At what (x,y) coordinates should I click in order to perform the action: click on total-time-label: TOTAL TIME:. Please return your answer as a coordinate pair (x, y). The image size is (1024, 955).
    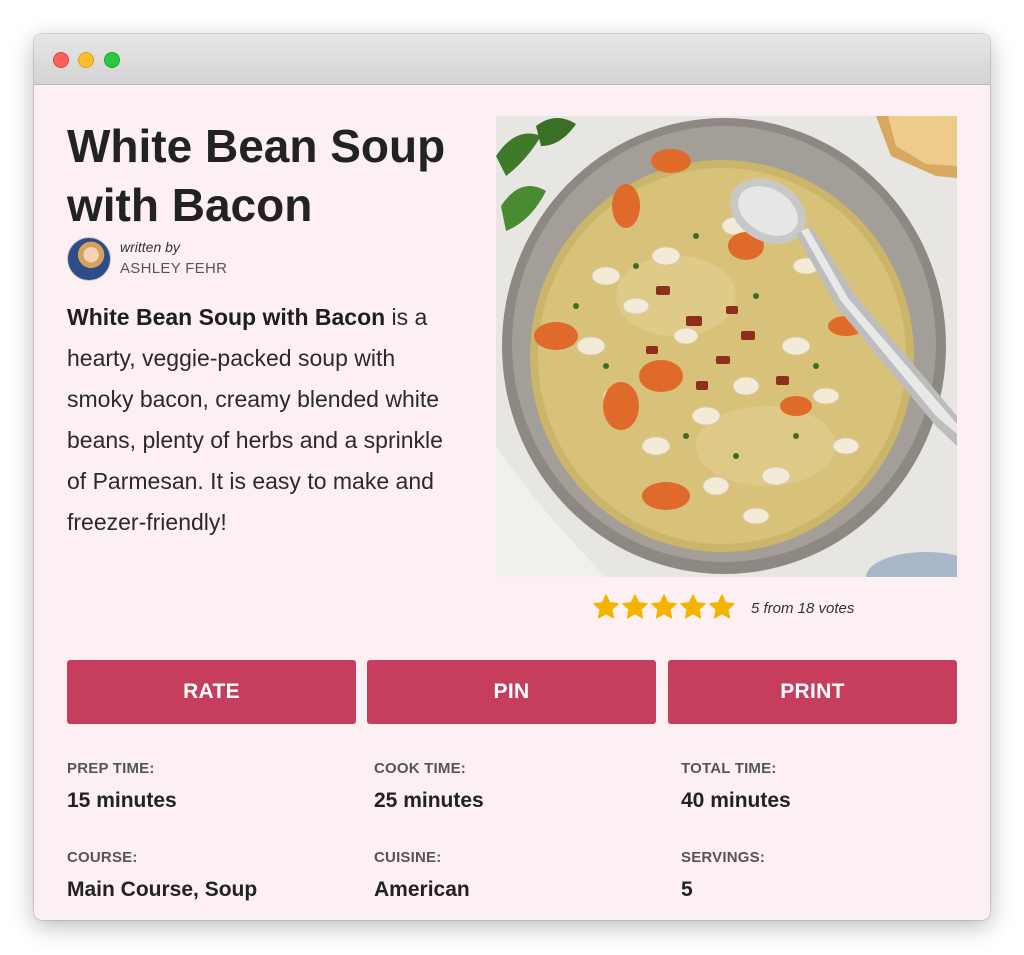
    Looking at the image, I should click on (729, 768).